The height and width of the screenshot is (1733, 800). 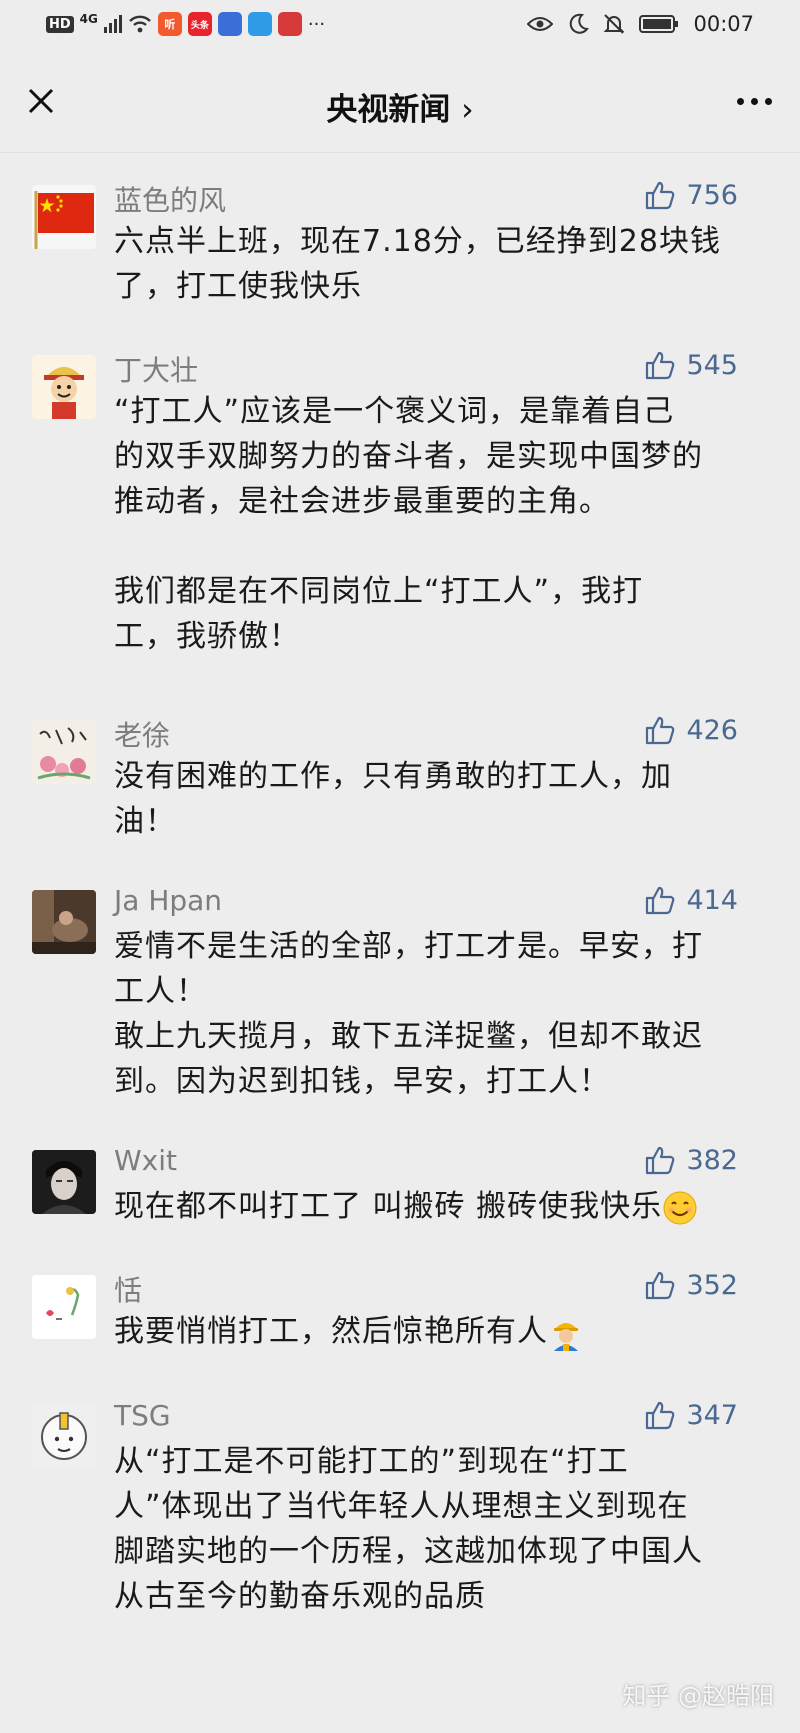 What do you see at coordinates (238, 286) in the screenshot?
I see `comment-line: 了，打工使我快乐` at bounding box center [238, 286].